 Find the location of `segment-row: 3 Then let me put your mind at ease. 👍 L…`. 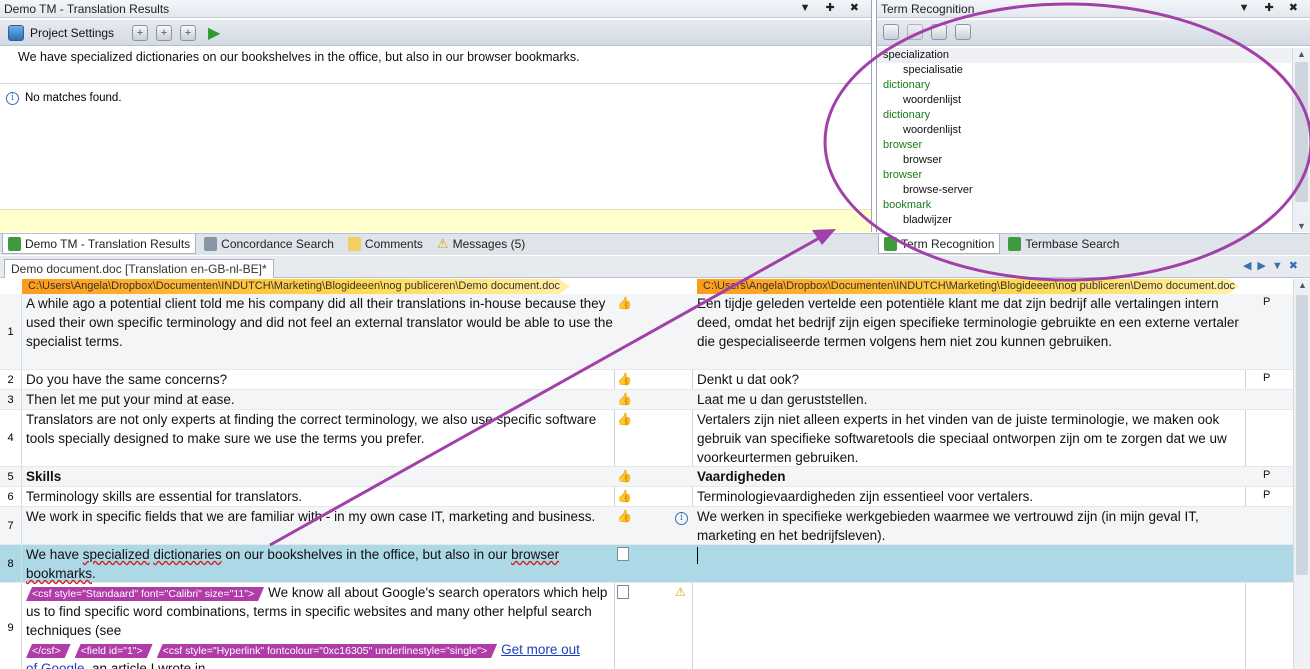

segment-row: 3 Then let me put your mind at ease. 👍 L… is located at coordinates (646, 400).